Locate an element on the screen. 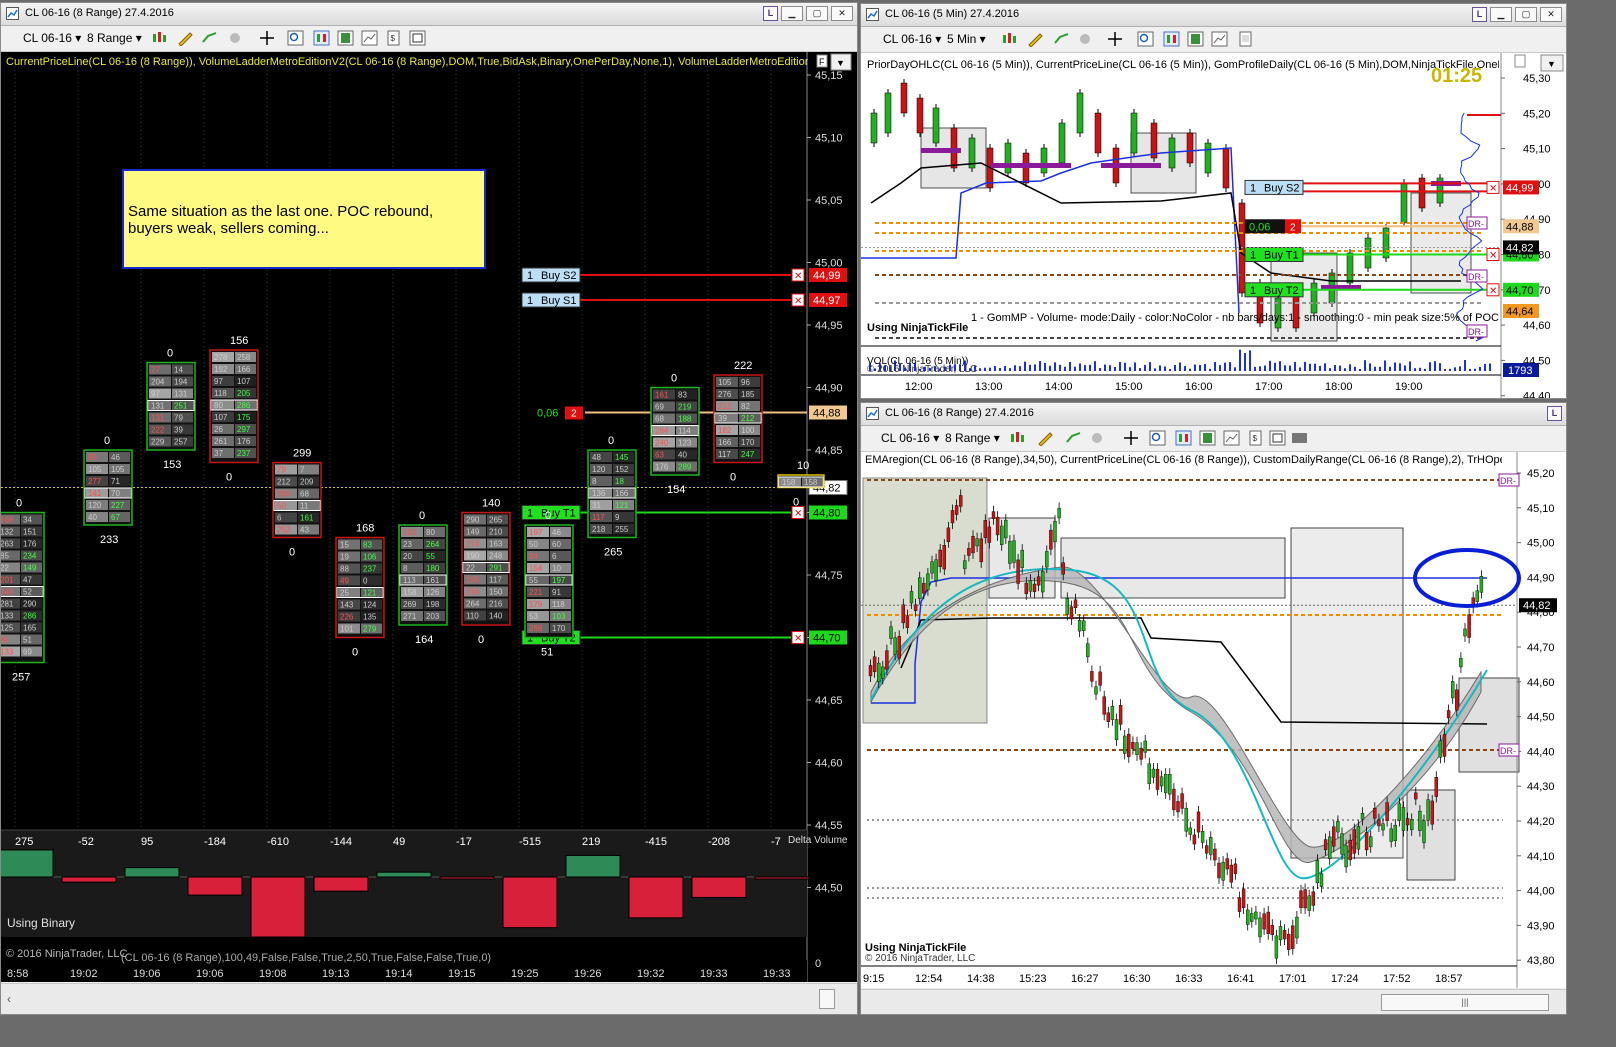 This screenshot has width=1616, height=1047. footprint-ask: 251 is located at coordinates (181, 406).